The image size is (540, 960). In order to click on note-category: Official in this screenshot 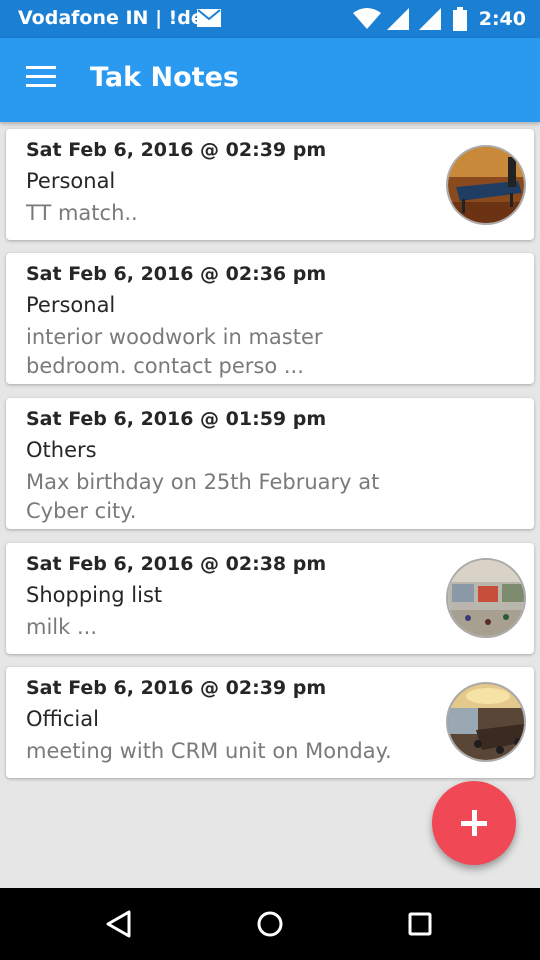, I will do `click(62, 719)`.